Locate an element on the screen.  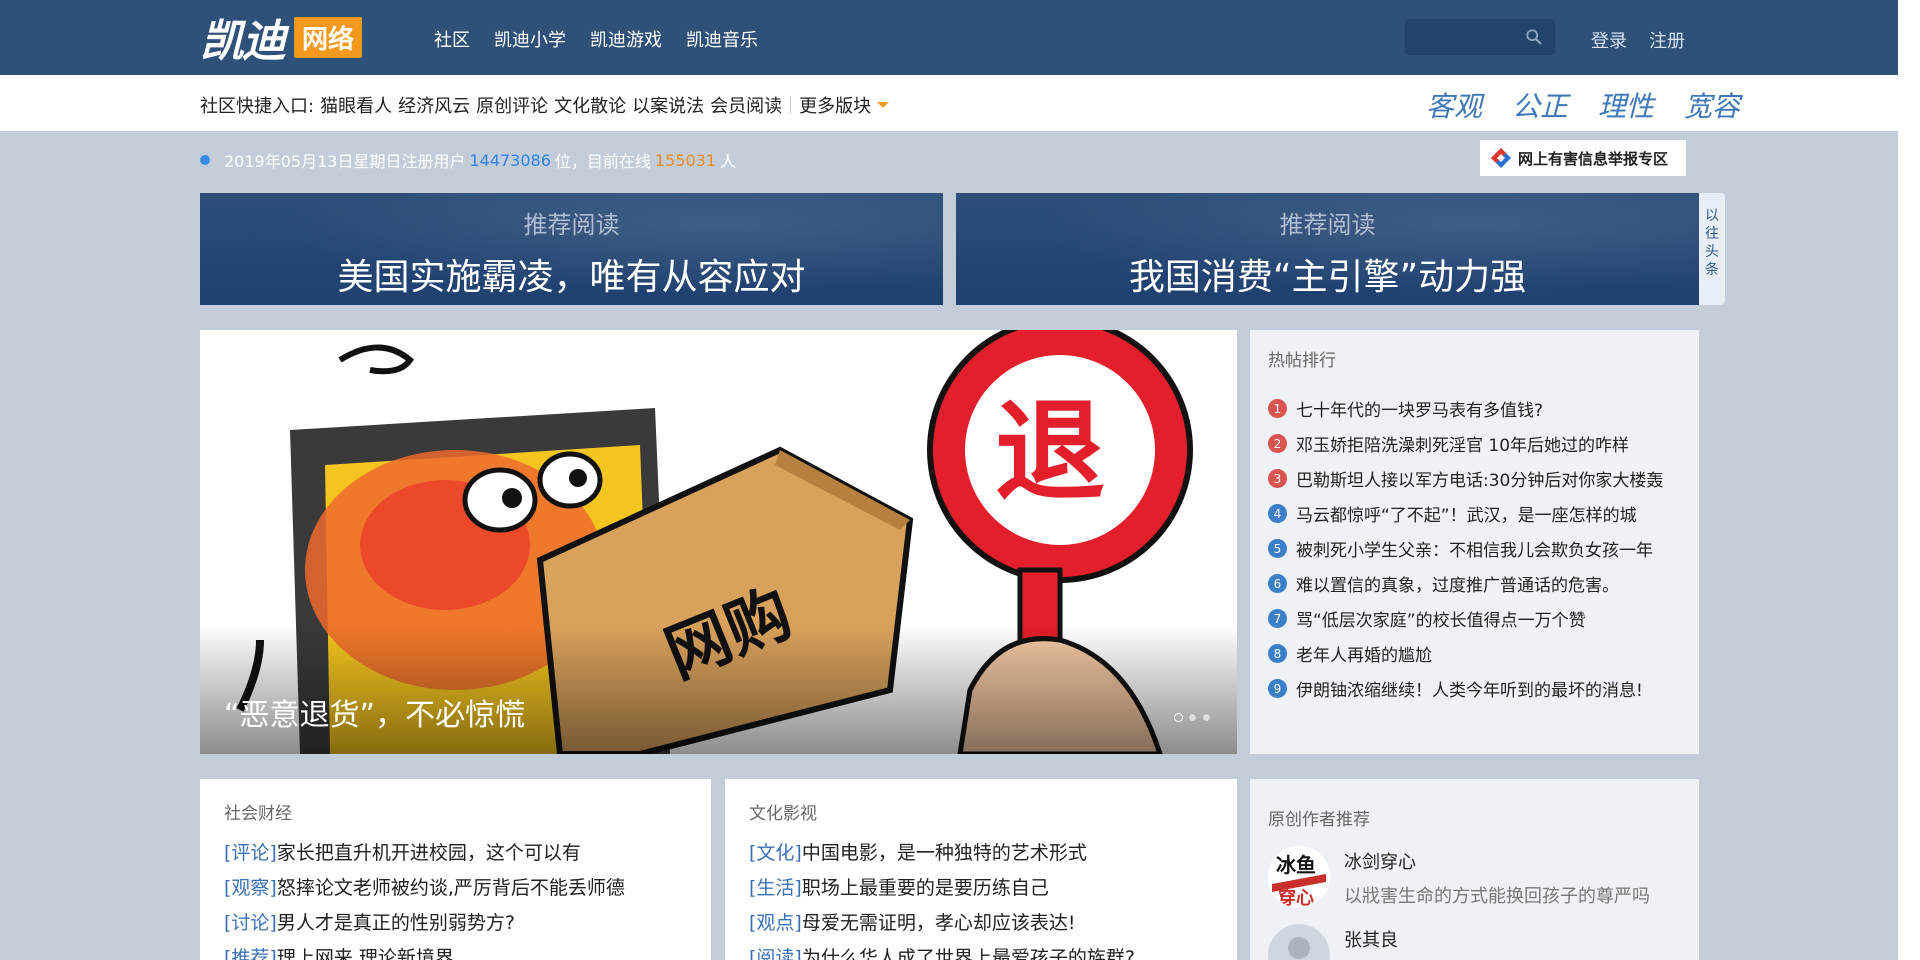
svg-text: 冰鱼 is located at coordinates (1296, 865).